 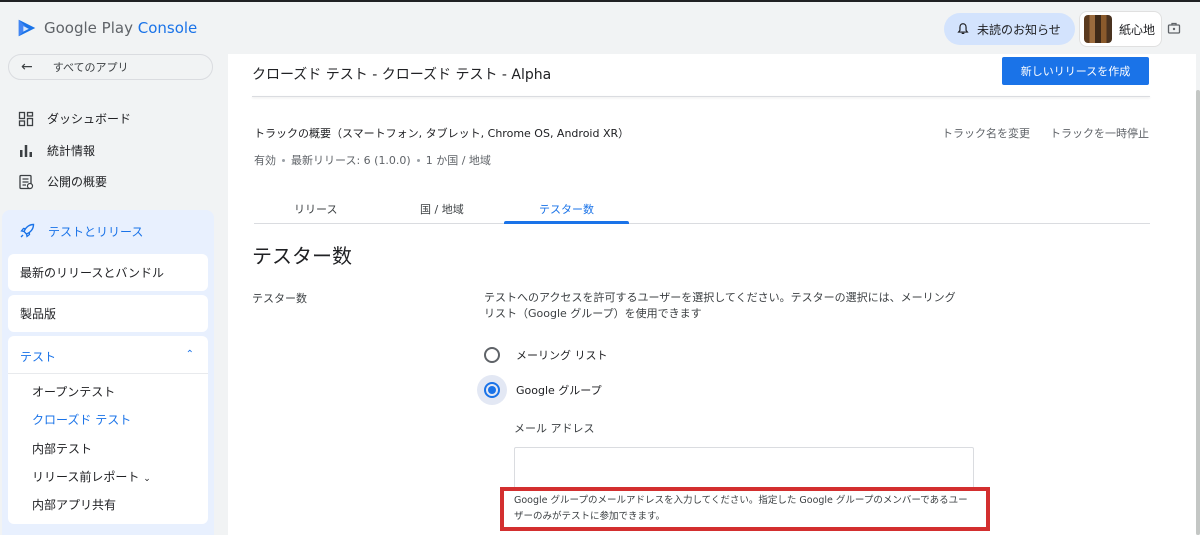 I want to click on option-mailing-list: メーリング リスト, so click(x=546, y=355).